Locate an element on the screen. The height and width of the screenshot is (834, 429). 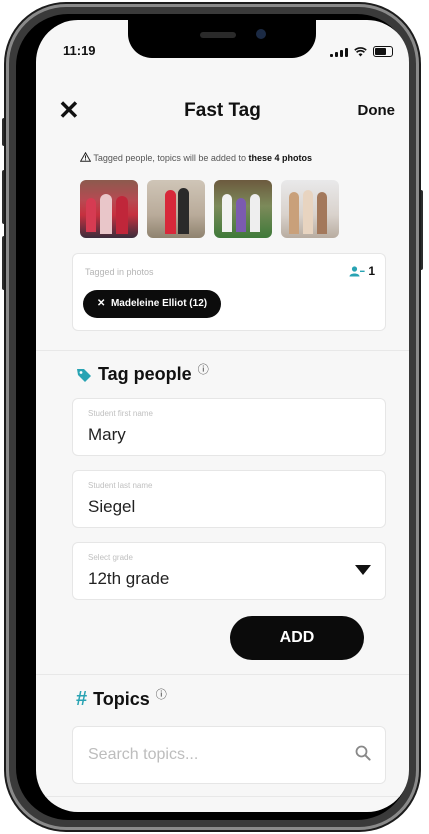
first-name-label: Student first name is located at coordinates (120, 413).